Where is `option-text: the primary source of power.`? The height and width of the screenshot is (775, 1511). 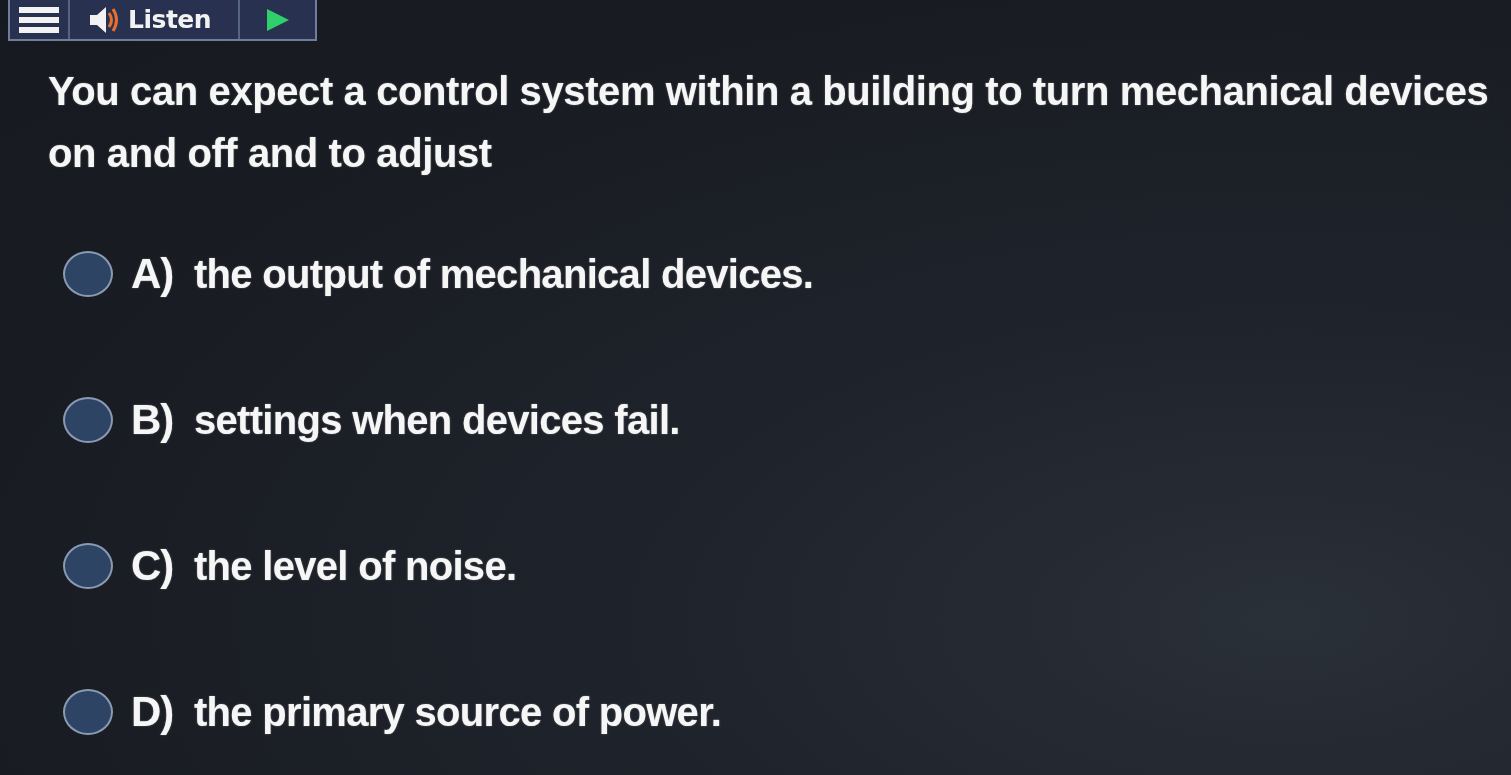 option-text: the primary source of power. is located at coordinates (458, 712).